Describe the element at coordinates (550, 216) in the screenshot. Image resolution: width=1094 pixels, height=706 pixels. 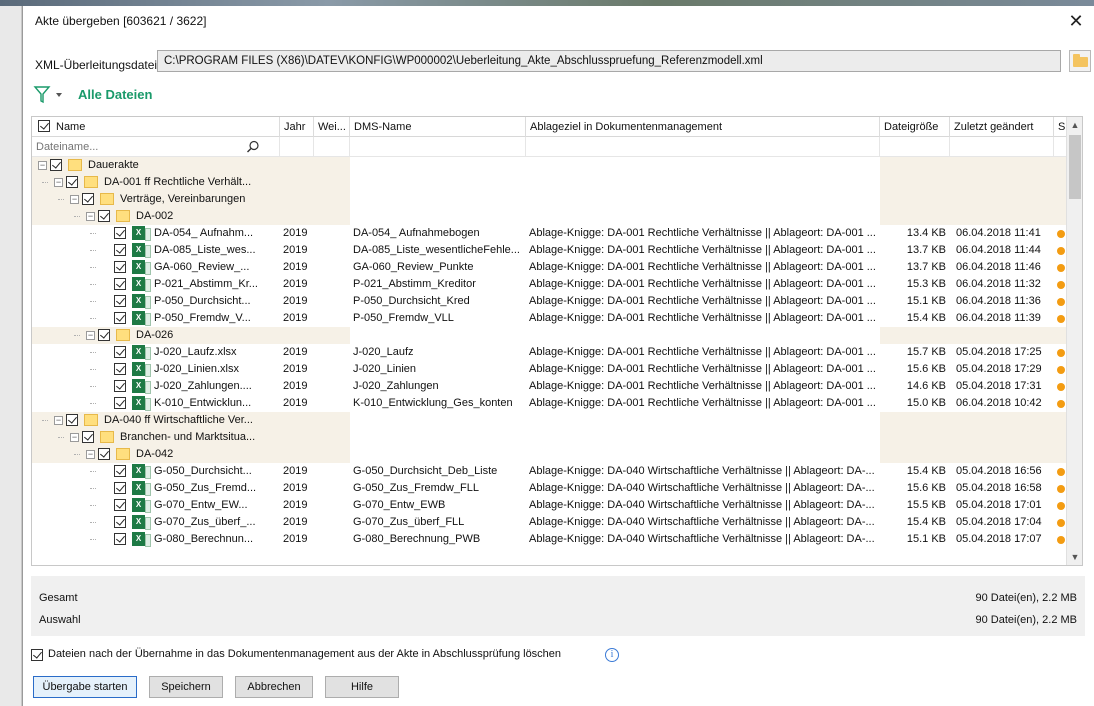
I see `folder-row: − DA-002` at that location.